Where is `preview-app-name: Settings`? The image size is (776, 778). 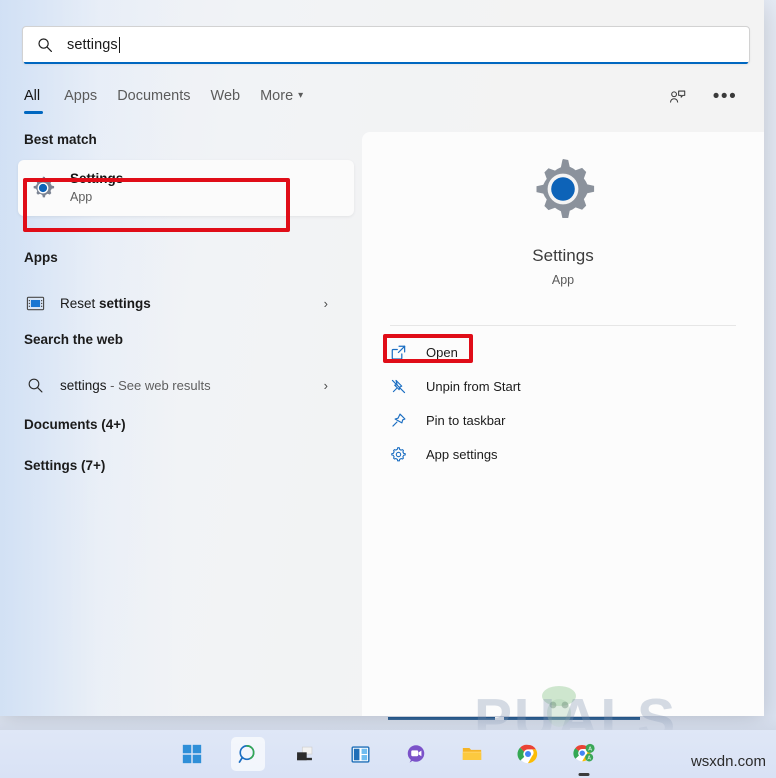 preview-app-name: Settings is located at coordinates (563, 255).